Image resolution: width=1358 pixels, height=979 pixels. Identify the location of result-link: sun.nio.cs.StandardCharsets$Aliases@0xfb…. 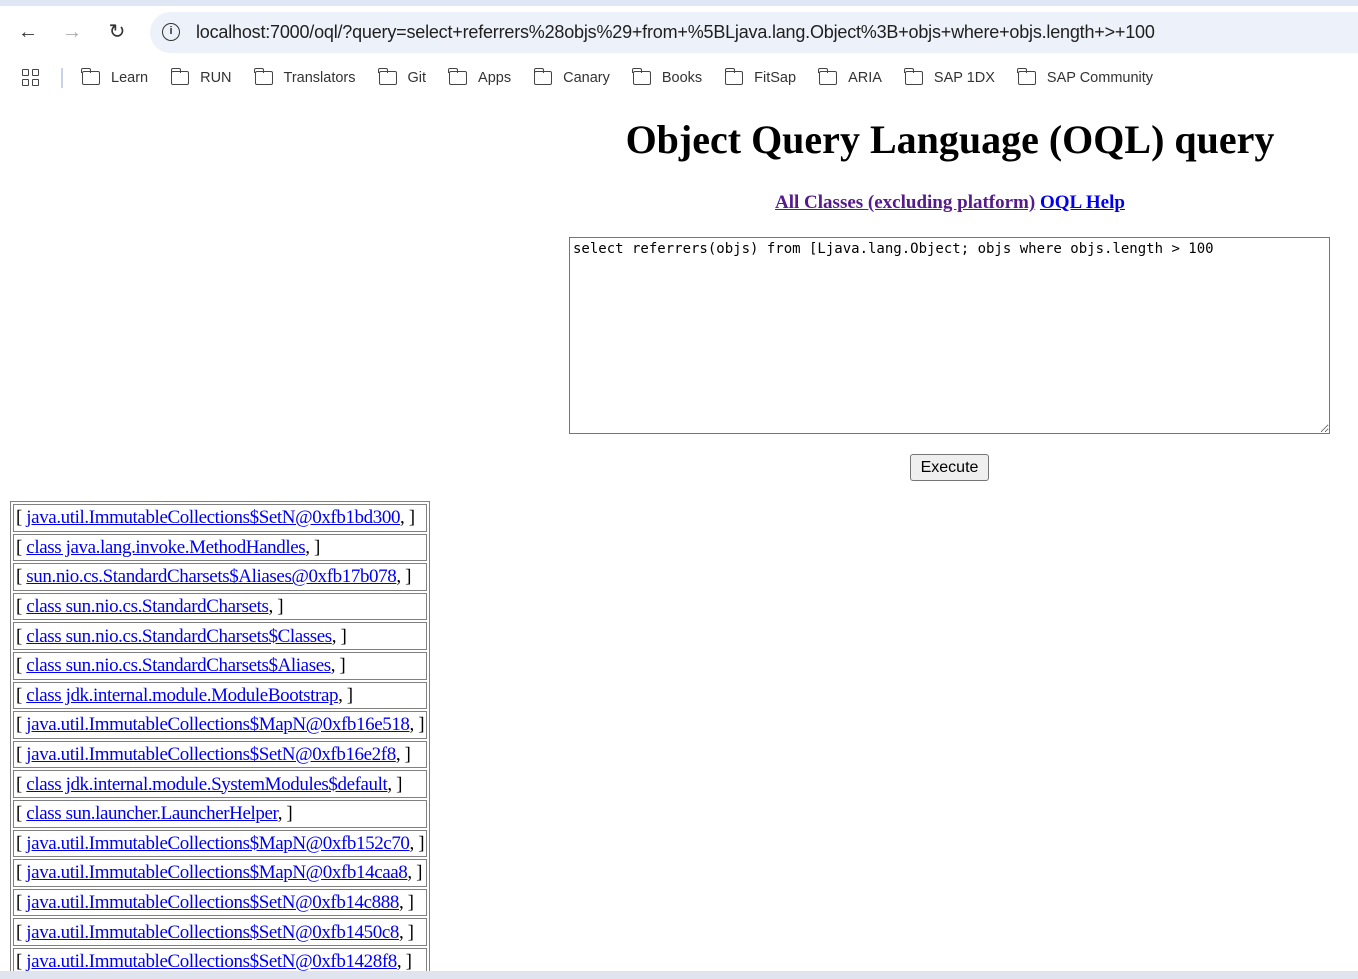
(211, 576).